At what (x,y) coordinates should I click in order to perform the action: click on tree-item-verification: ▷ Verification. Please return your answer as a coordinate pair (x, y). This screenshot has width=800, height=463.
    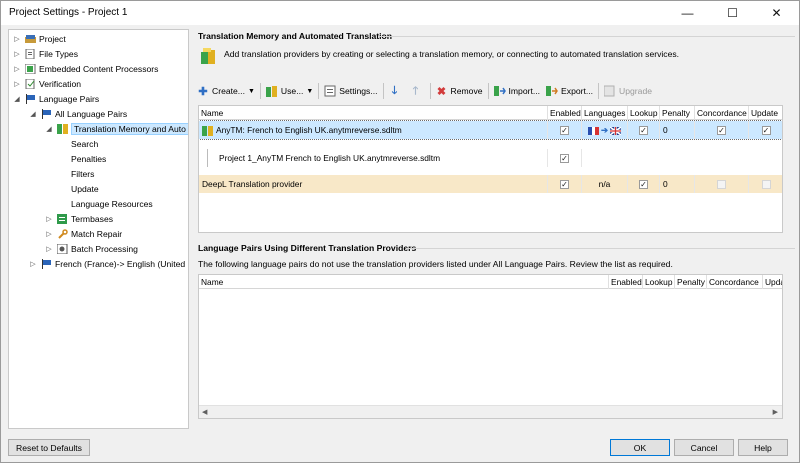
    Looking at the image, I should click on (47, 84).